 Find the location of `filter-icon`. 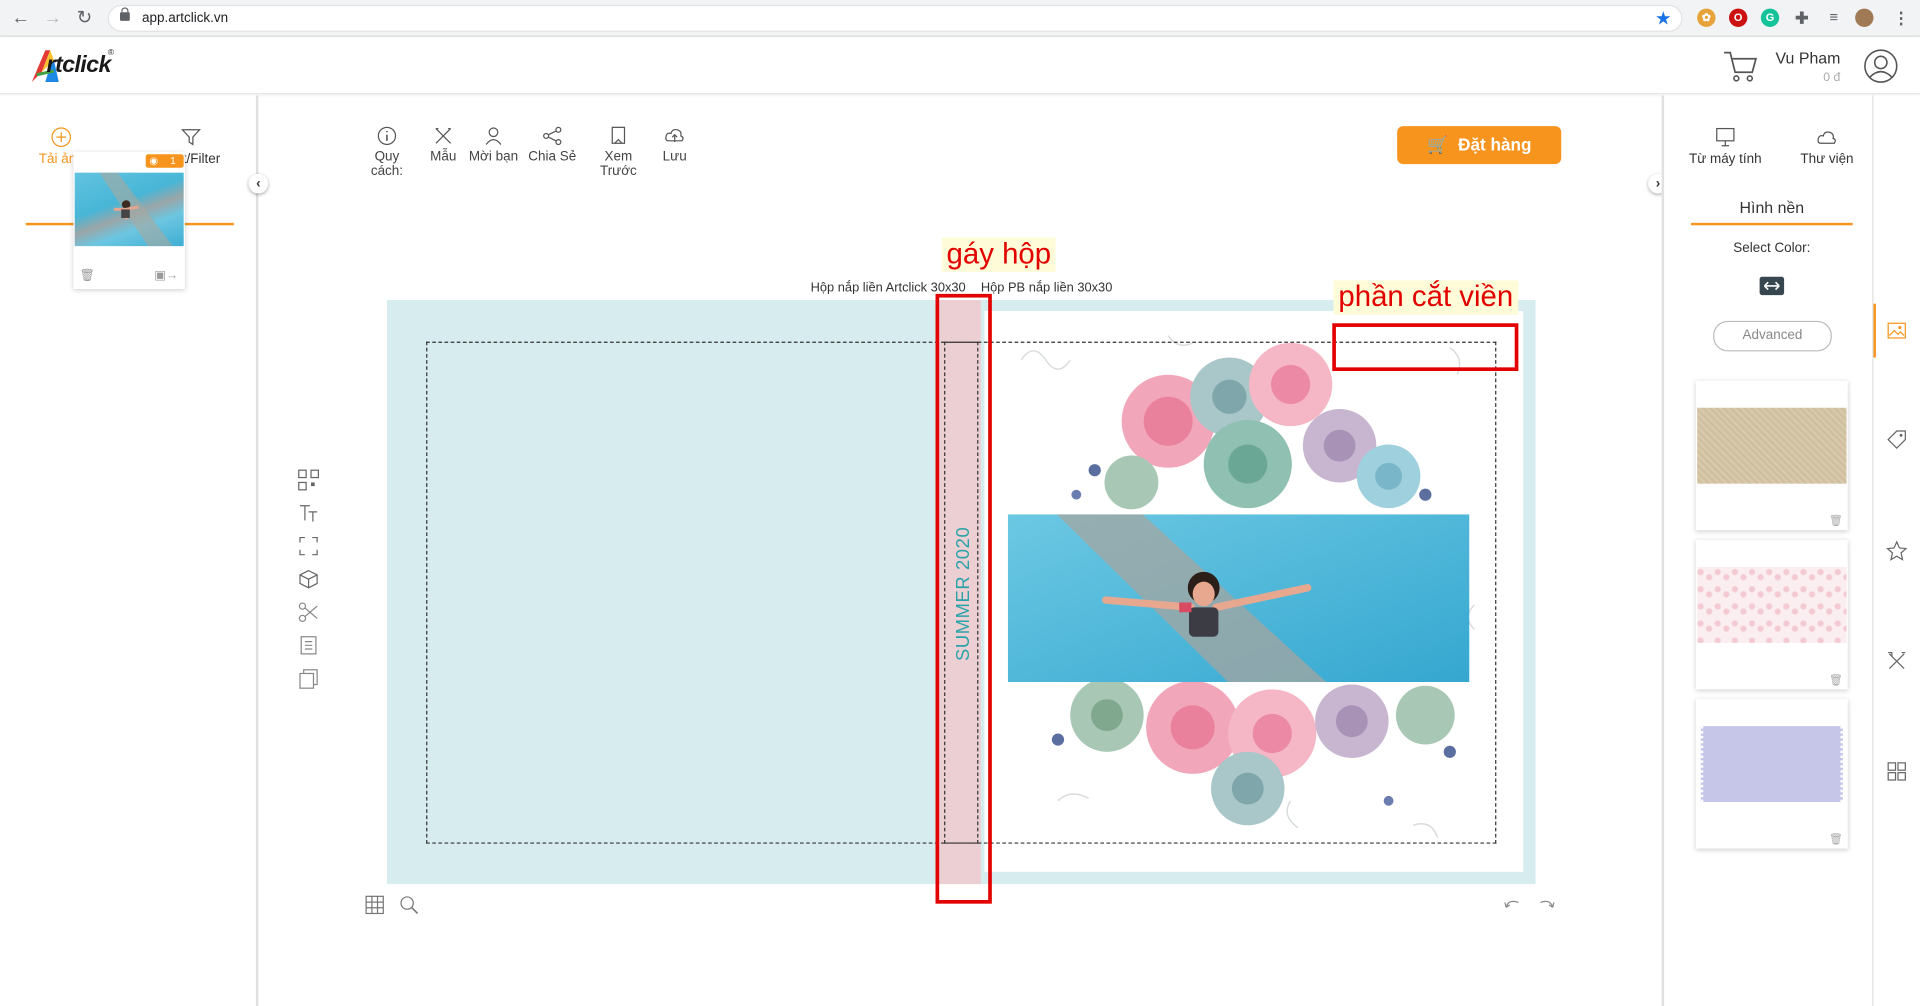

filter-icon is located at coordinates (191, 137).